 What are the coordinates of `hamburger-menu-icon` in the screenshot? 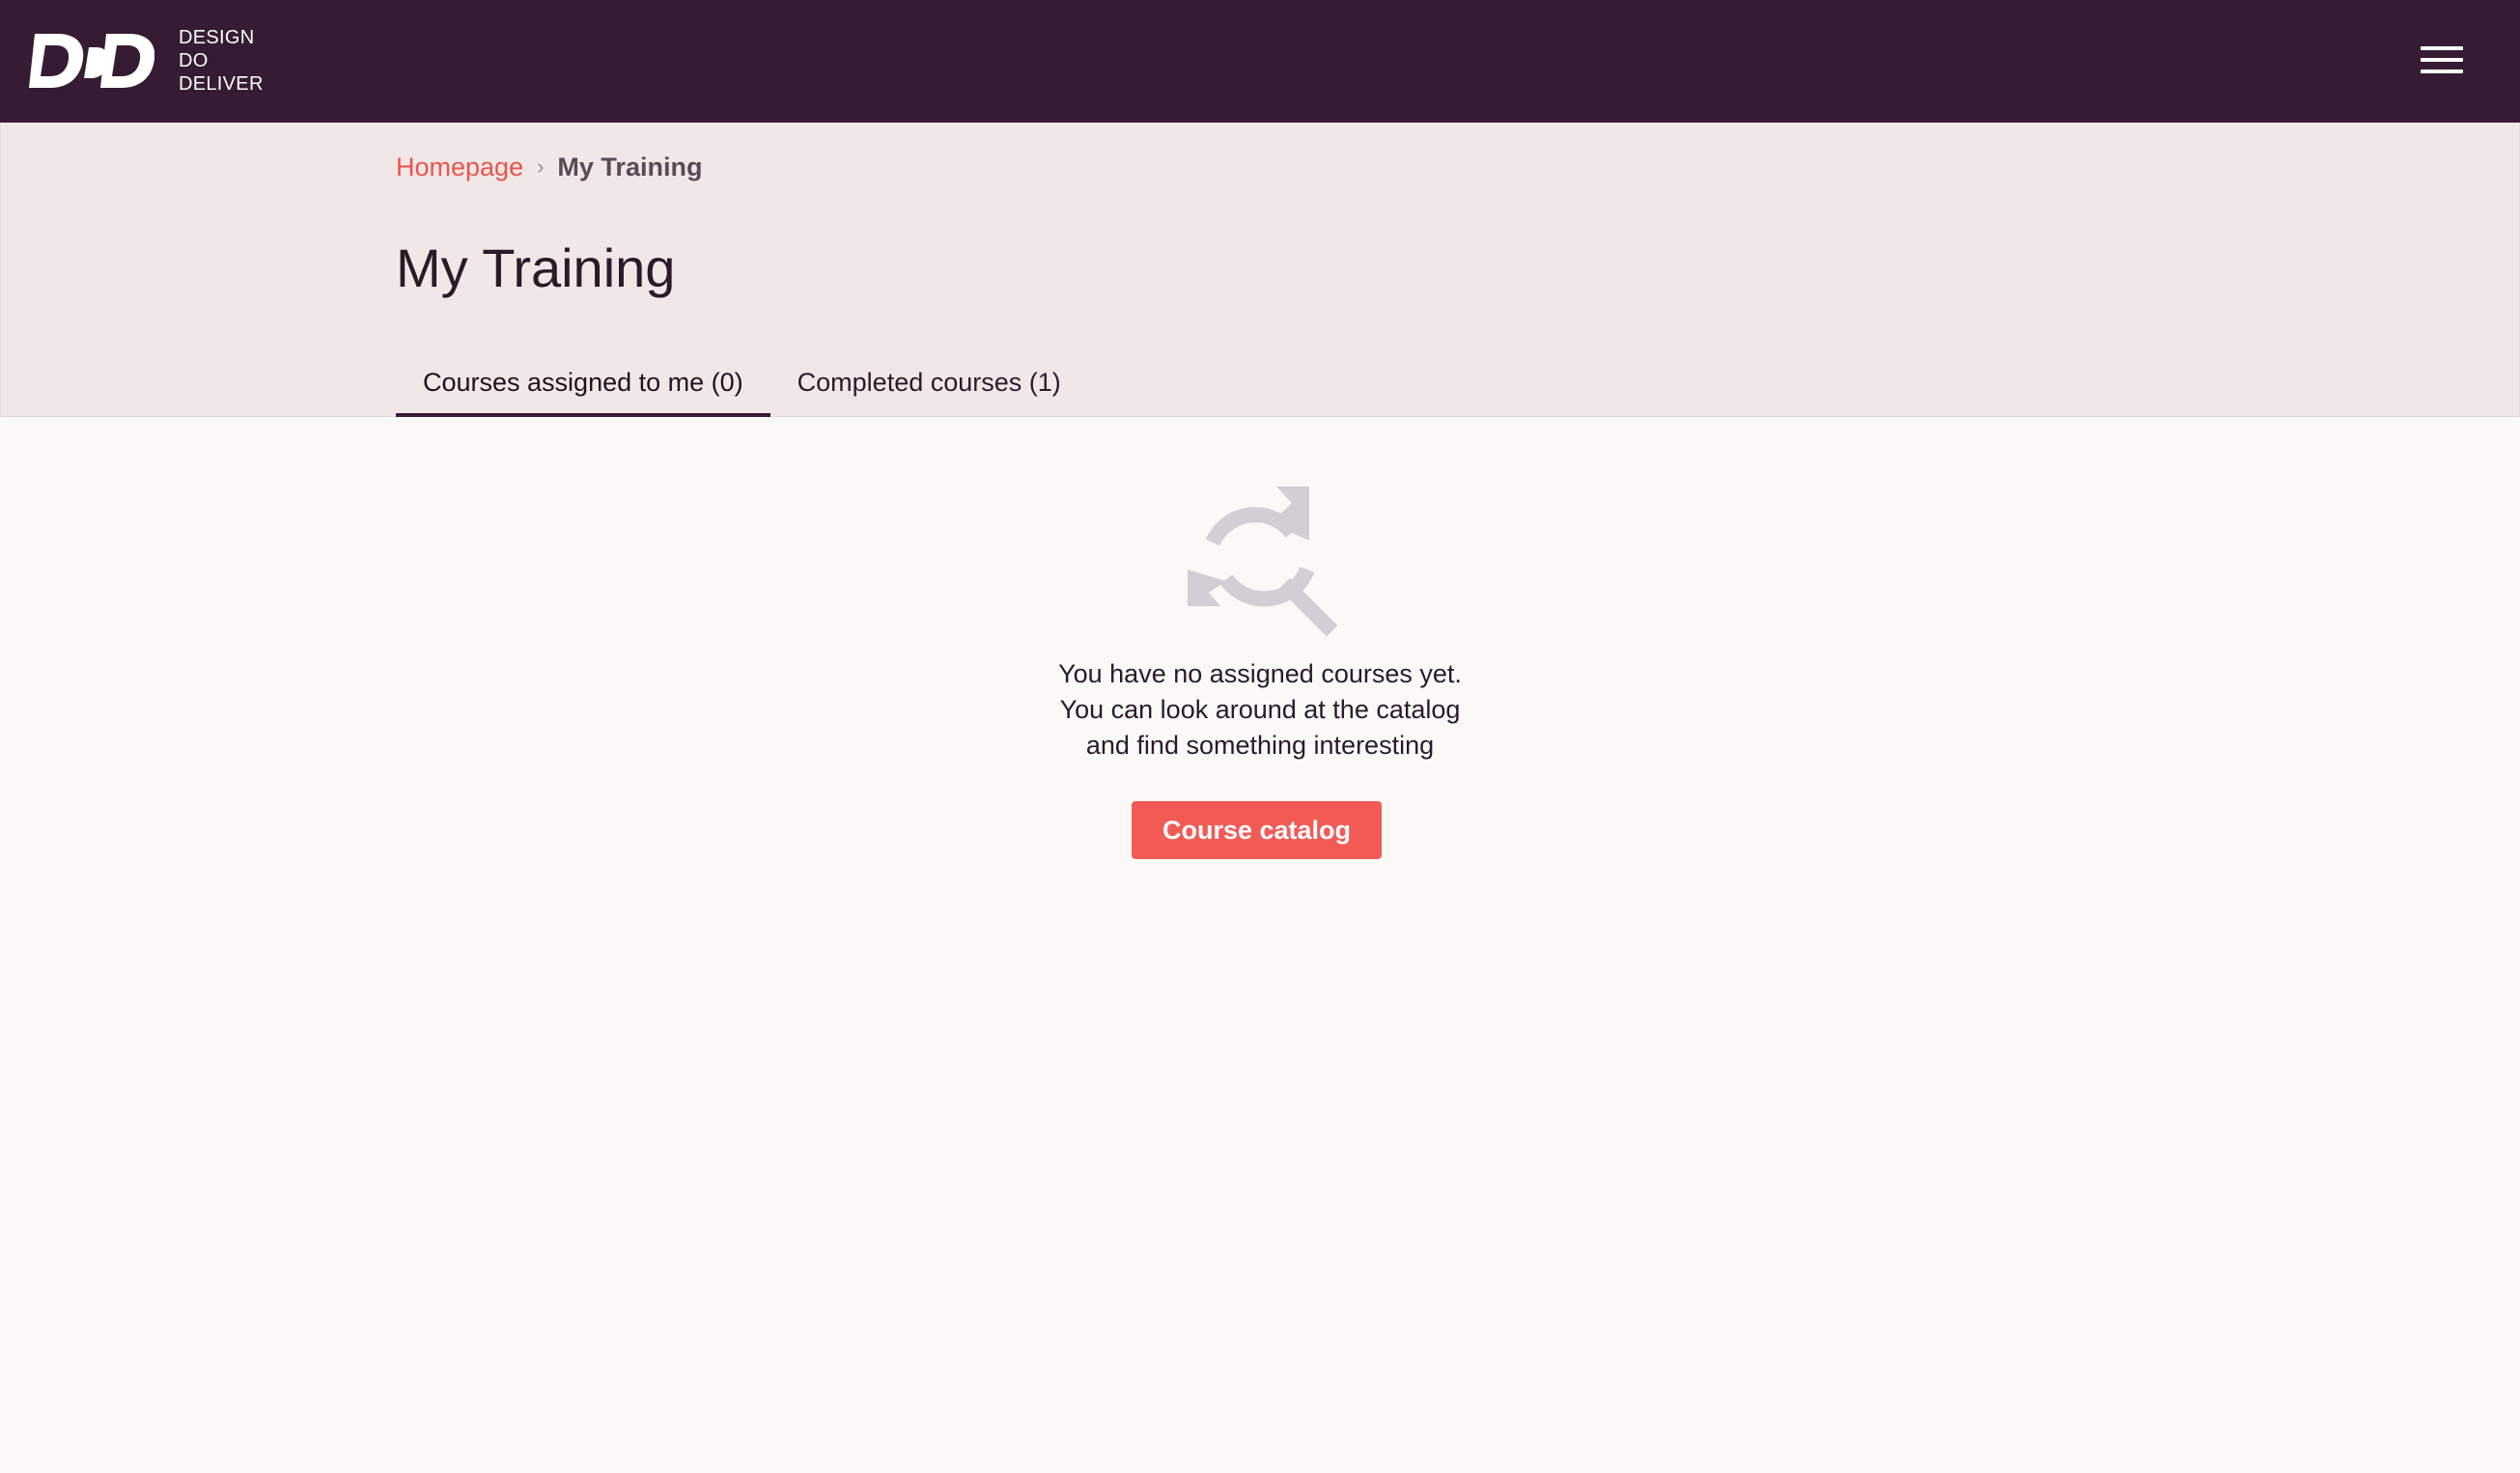 It's located at (2442, 60).